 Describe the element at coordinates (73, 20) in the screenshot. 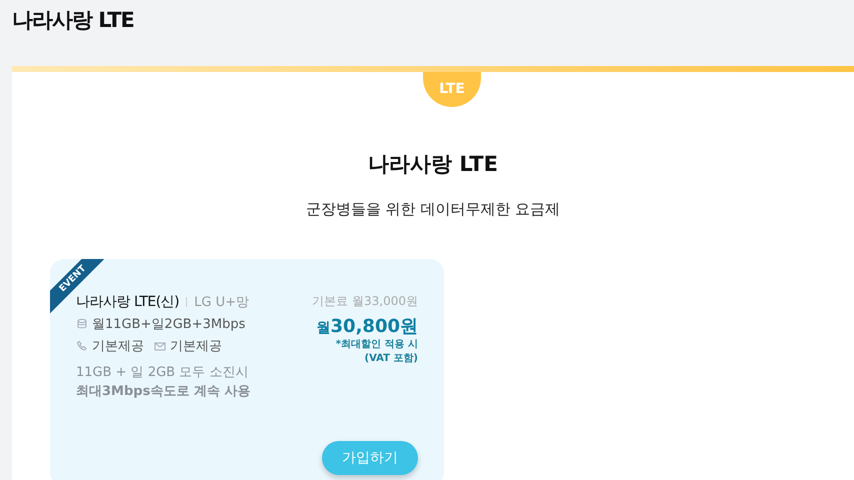

I see `page-title: 나라사랑 LTE` at that location.